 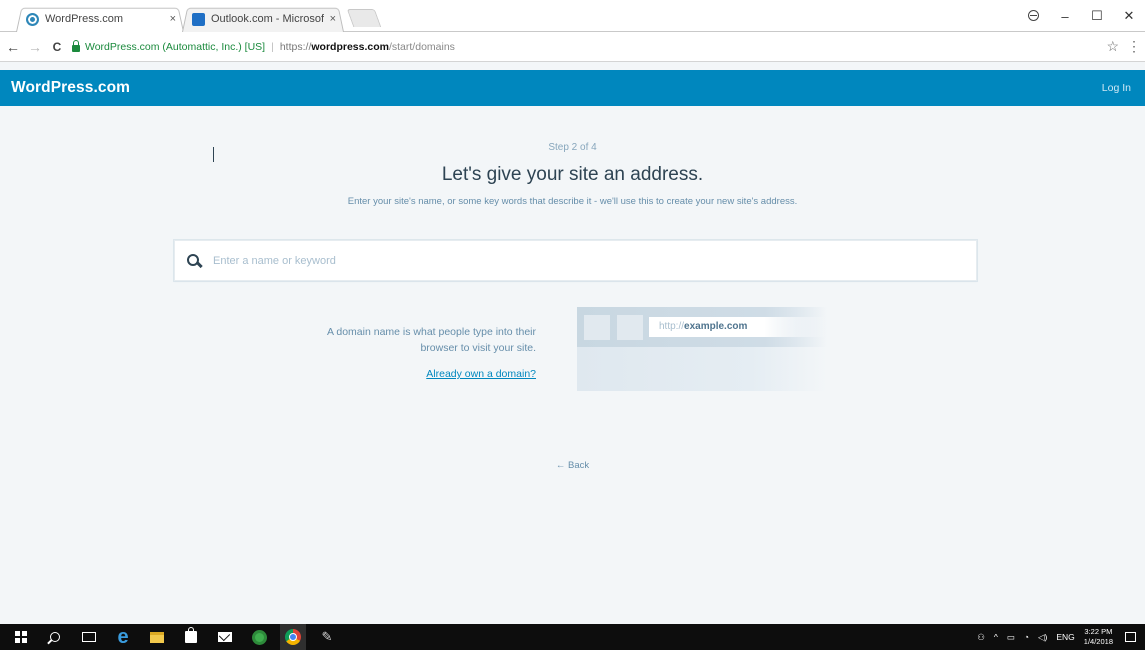 What do you see at coordinates (76, 45) in the screenshot?
I see `lock-icon` at bounding box center [76, 45].